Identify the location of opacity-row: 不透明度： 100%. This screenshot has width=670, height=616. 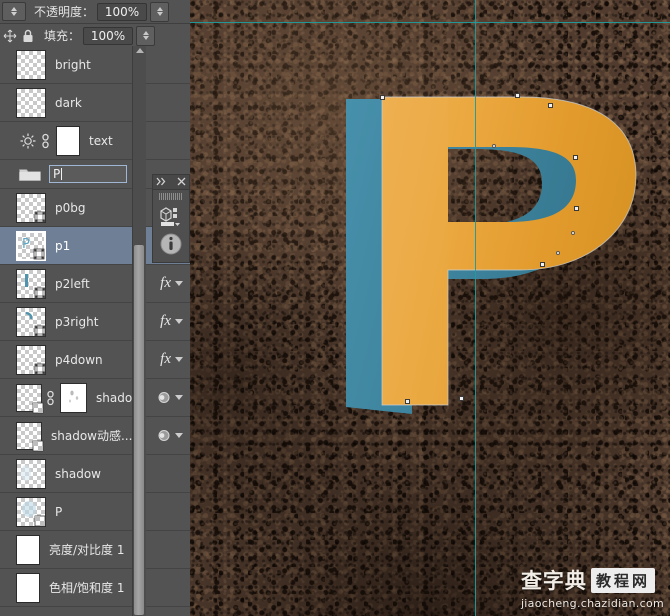
(95, 12).